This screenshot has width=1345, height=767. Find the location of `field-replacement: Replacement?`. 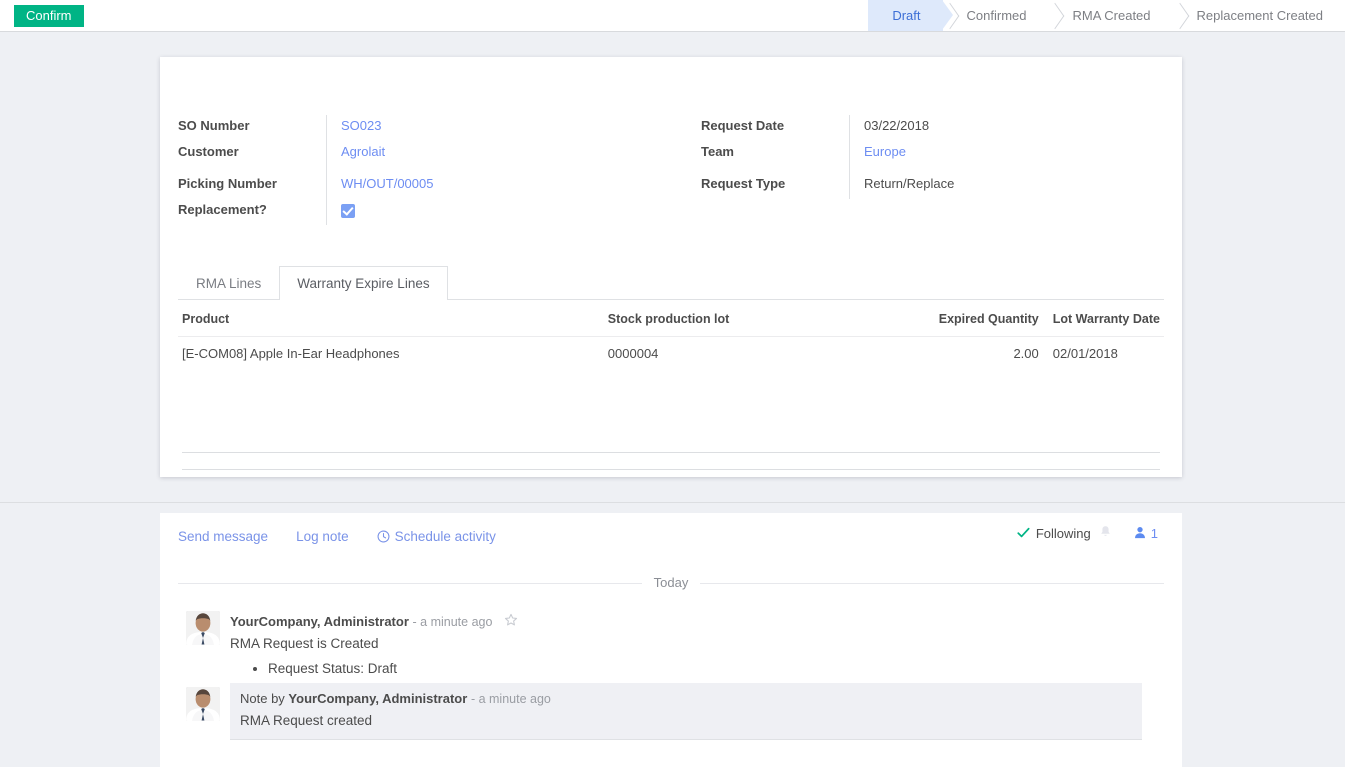

field-replacement: Replacement? is located at coordinates (424, 212).